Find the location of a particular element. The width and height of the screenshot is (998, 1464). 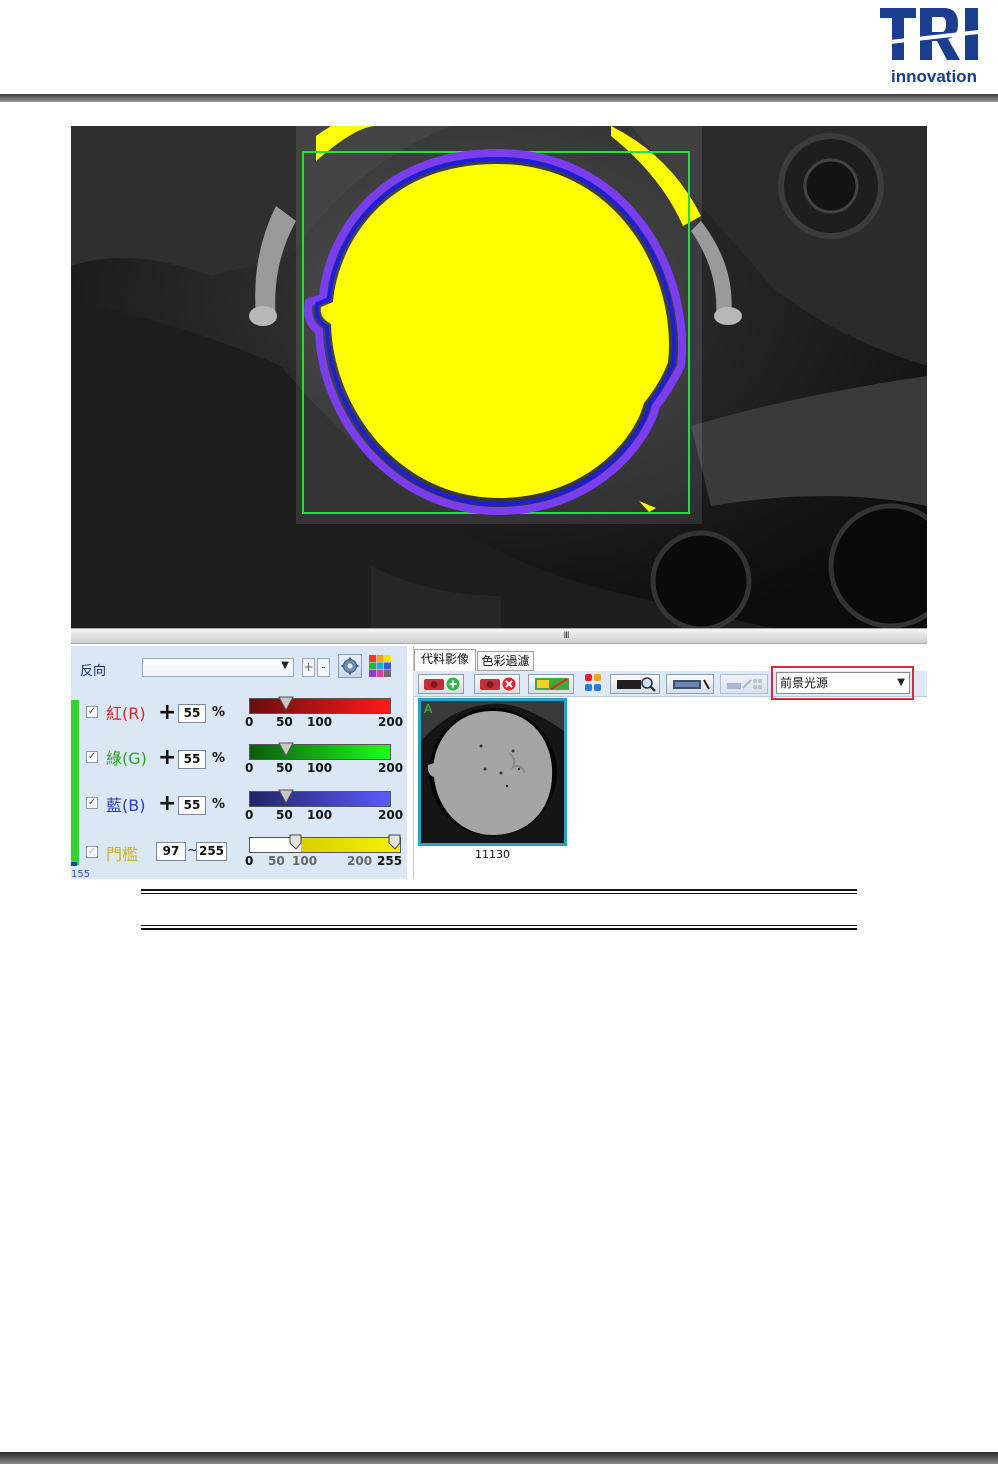

green-percent-input: 55 is located at coordinates (192, 759).